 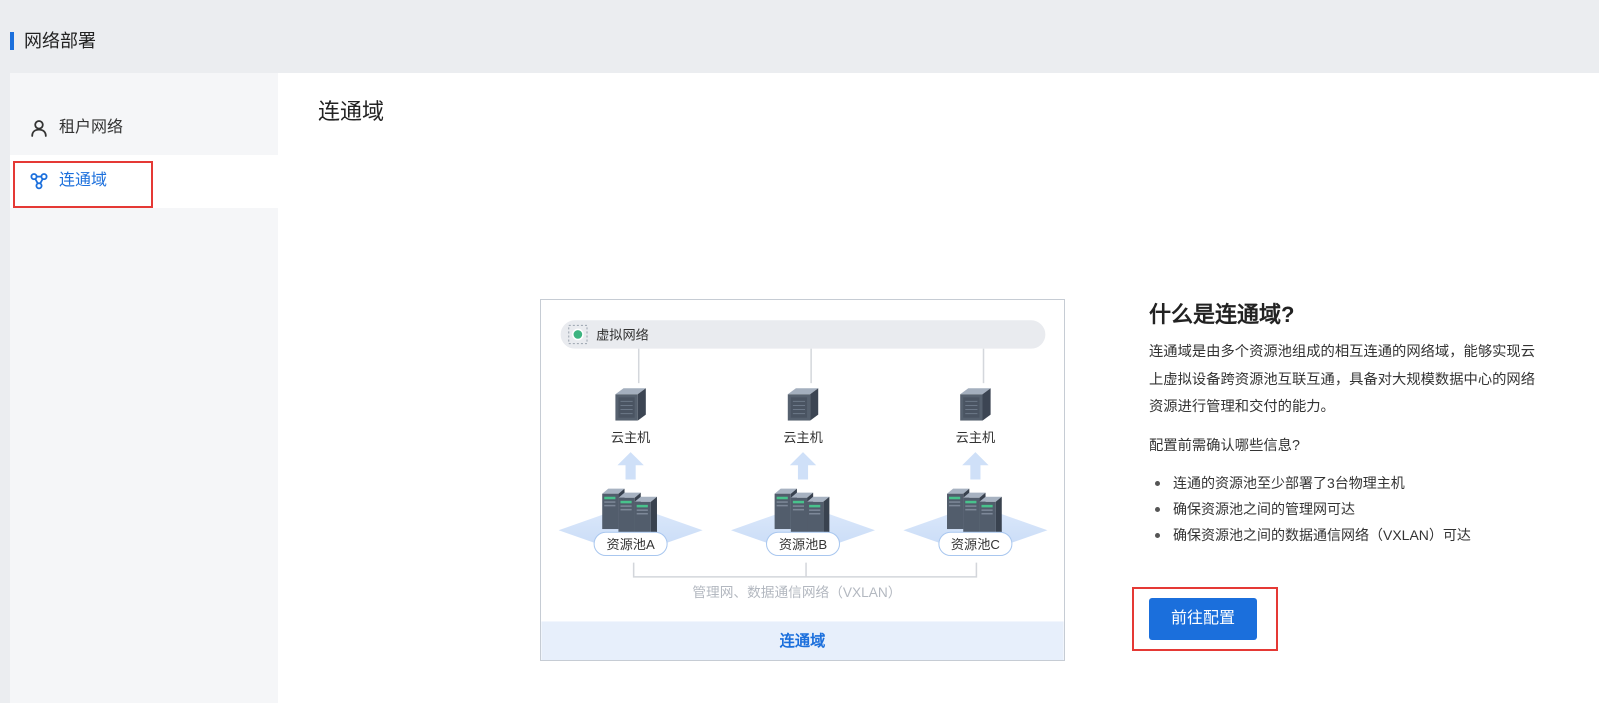 What do you see at coordinates (83, 180) in the screenshot?
I see `sidebar-item-label: 连通域` at bounding box center [83, 180].